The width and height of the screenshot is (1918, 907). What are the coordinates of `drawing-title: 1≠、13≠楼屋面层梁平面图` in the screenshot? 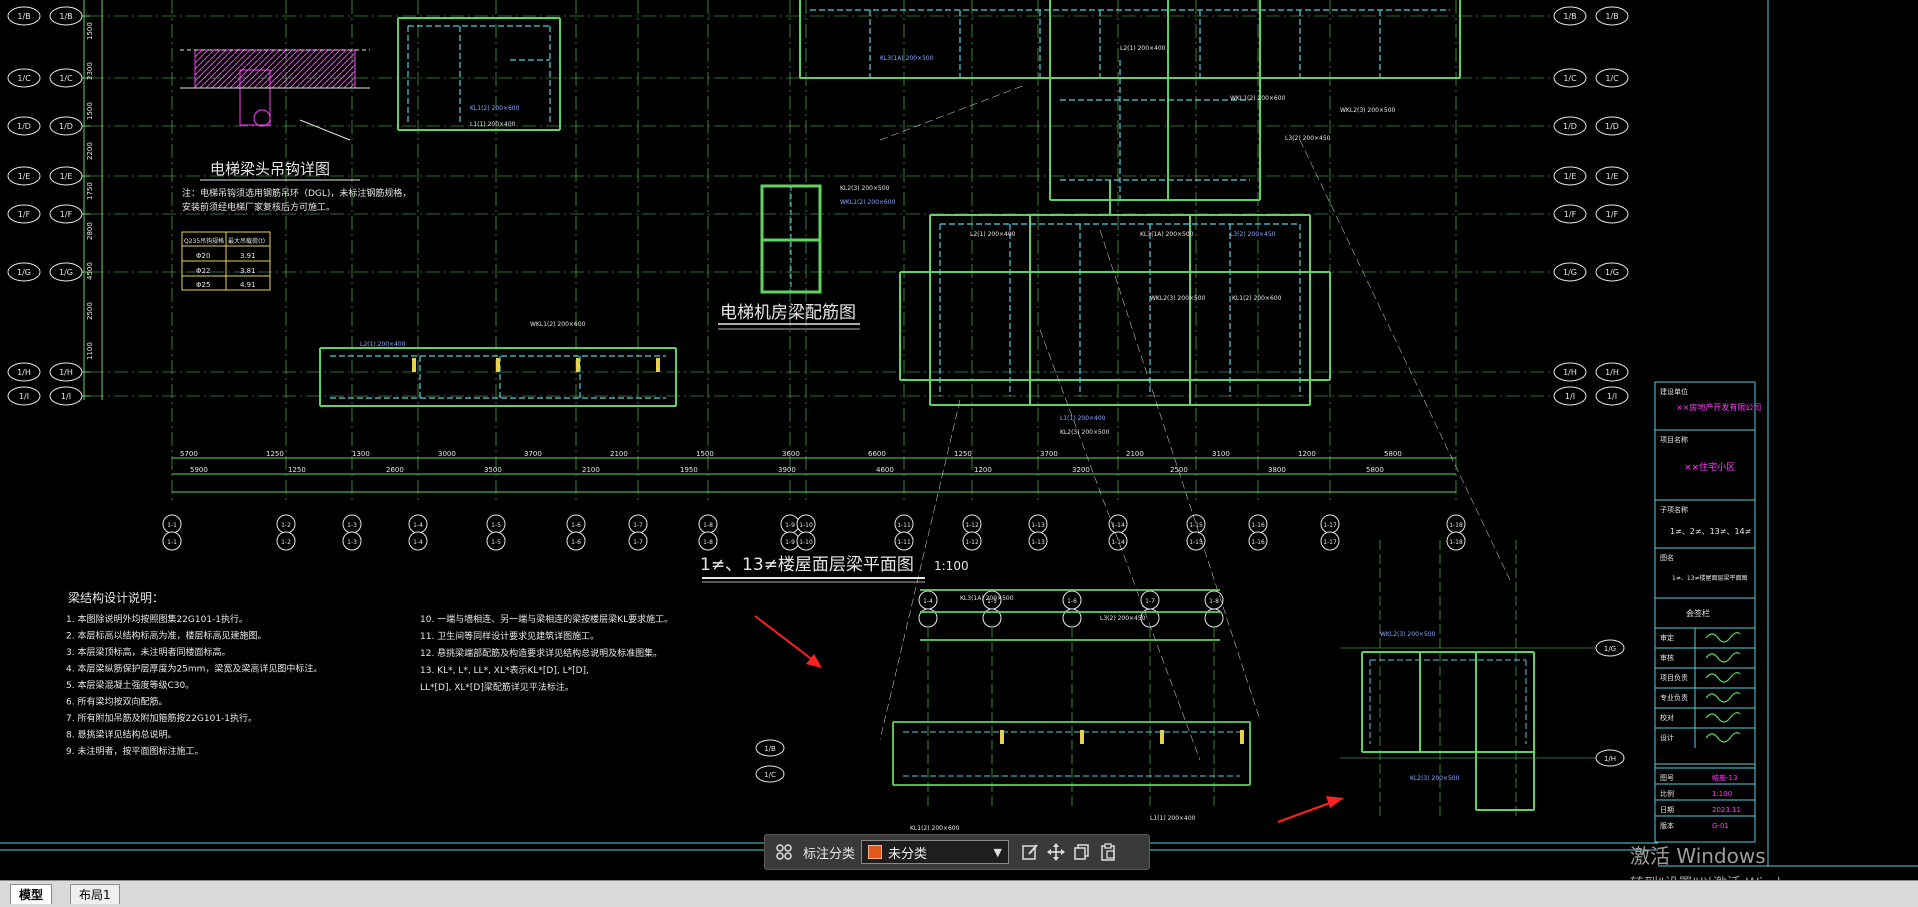 It's located at (807, 565).